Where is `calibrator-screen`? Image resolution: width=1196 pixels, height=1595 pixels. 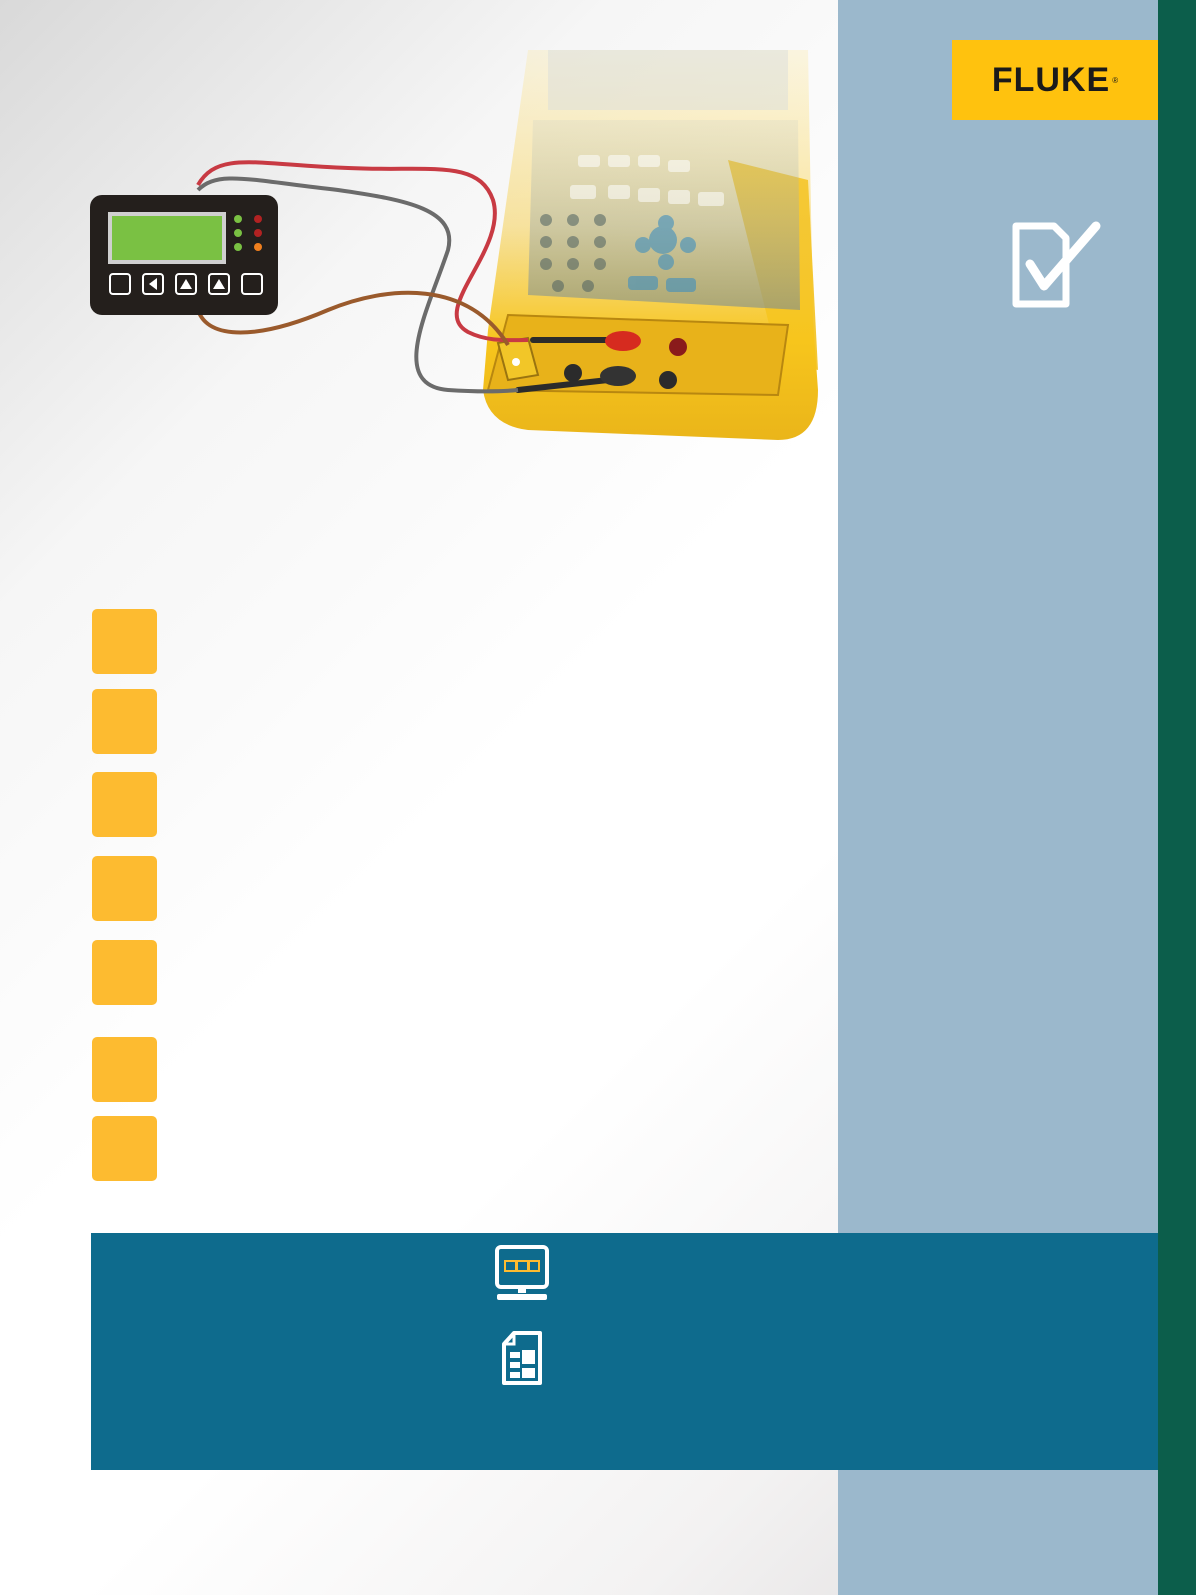
calibrator-screen is located at coordinates (668, 80).